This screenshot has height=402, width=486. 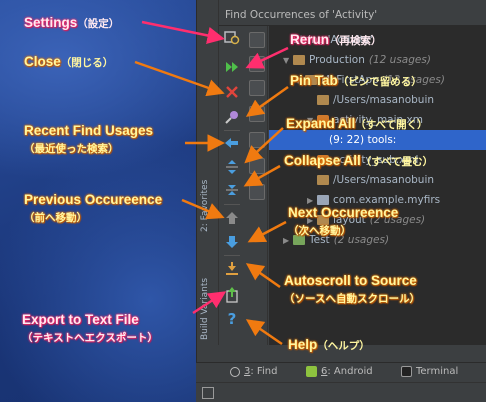 What do you see at coordinates (352, 289) in the screenshot?
I see `autoscroll-annotation: Autoscroll to Source （ソースへ自動スクロール）` at bounding box center [352, 289].